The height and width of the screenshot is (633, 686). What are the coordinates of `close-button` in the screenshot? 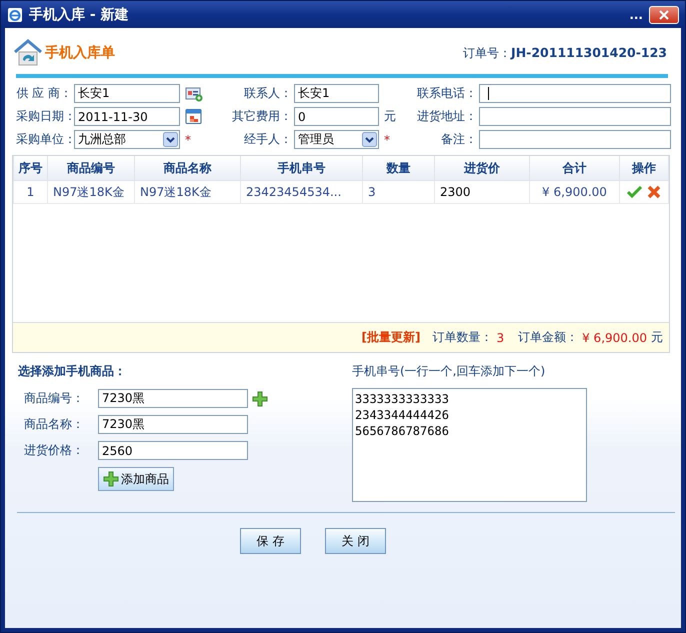 It's located at (664, 15).